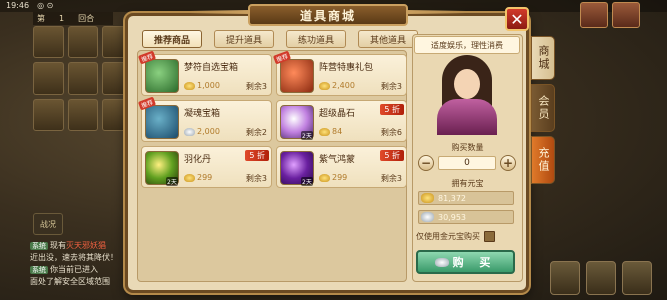 This screenshot has width=667, height=300. I want to click on party-avatars, so click(622, 15).